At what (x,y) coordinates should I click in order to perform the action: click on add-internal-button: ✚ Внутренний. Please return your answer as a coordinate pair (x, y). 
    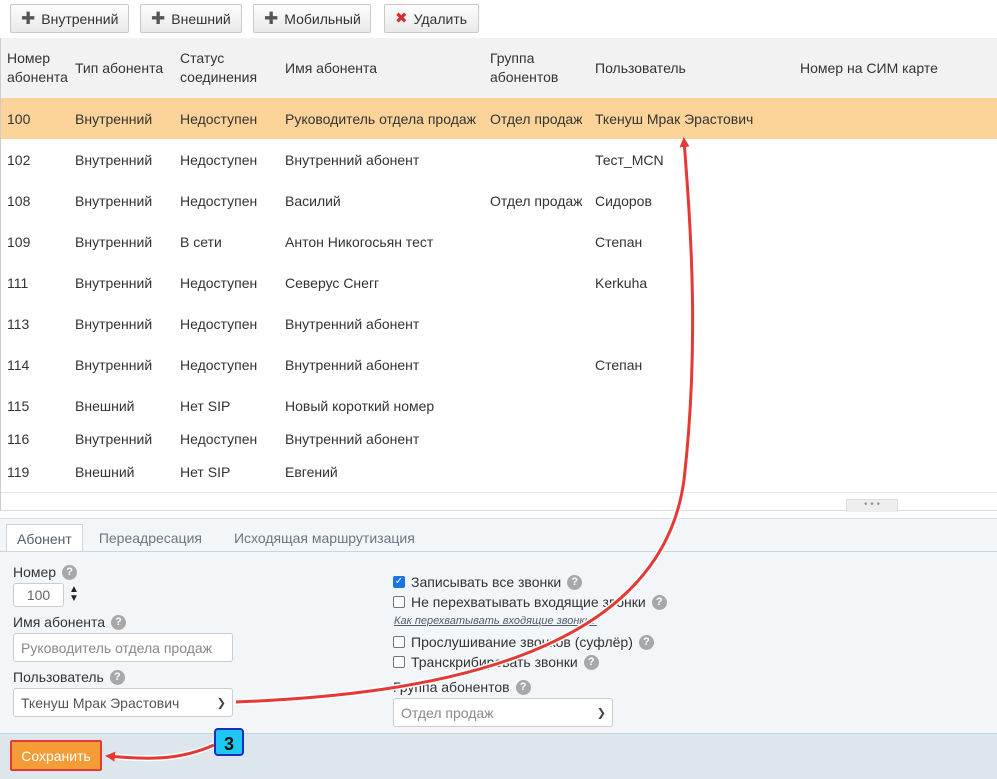
    Looking at the image, I should click on (69, 18).